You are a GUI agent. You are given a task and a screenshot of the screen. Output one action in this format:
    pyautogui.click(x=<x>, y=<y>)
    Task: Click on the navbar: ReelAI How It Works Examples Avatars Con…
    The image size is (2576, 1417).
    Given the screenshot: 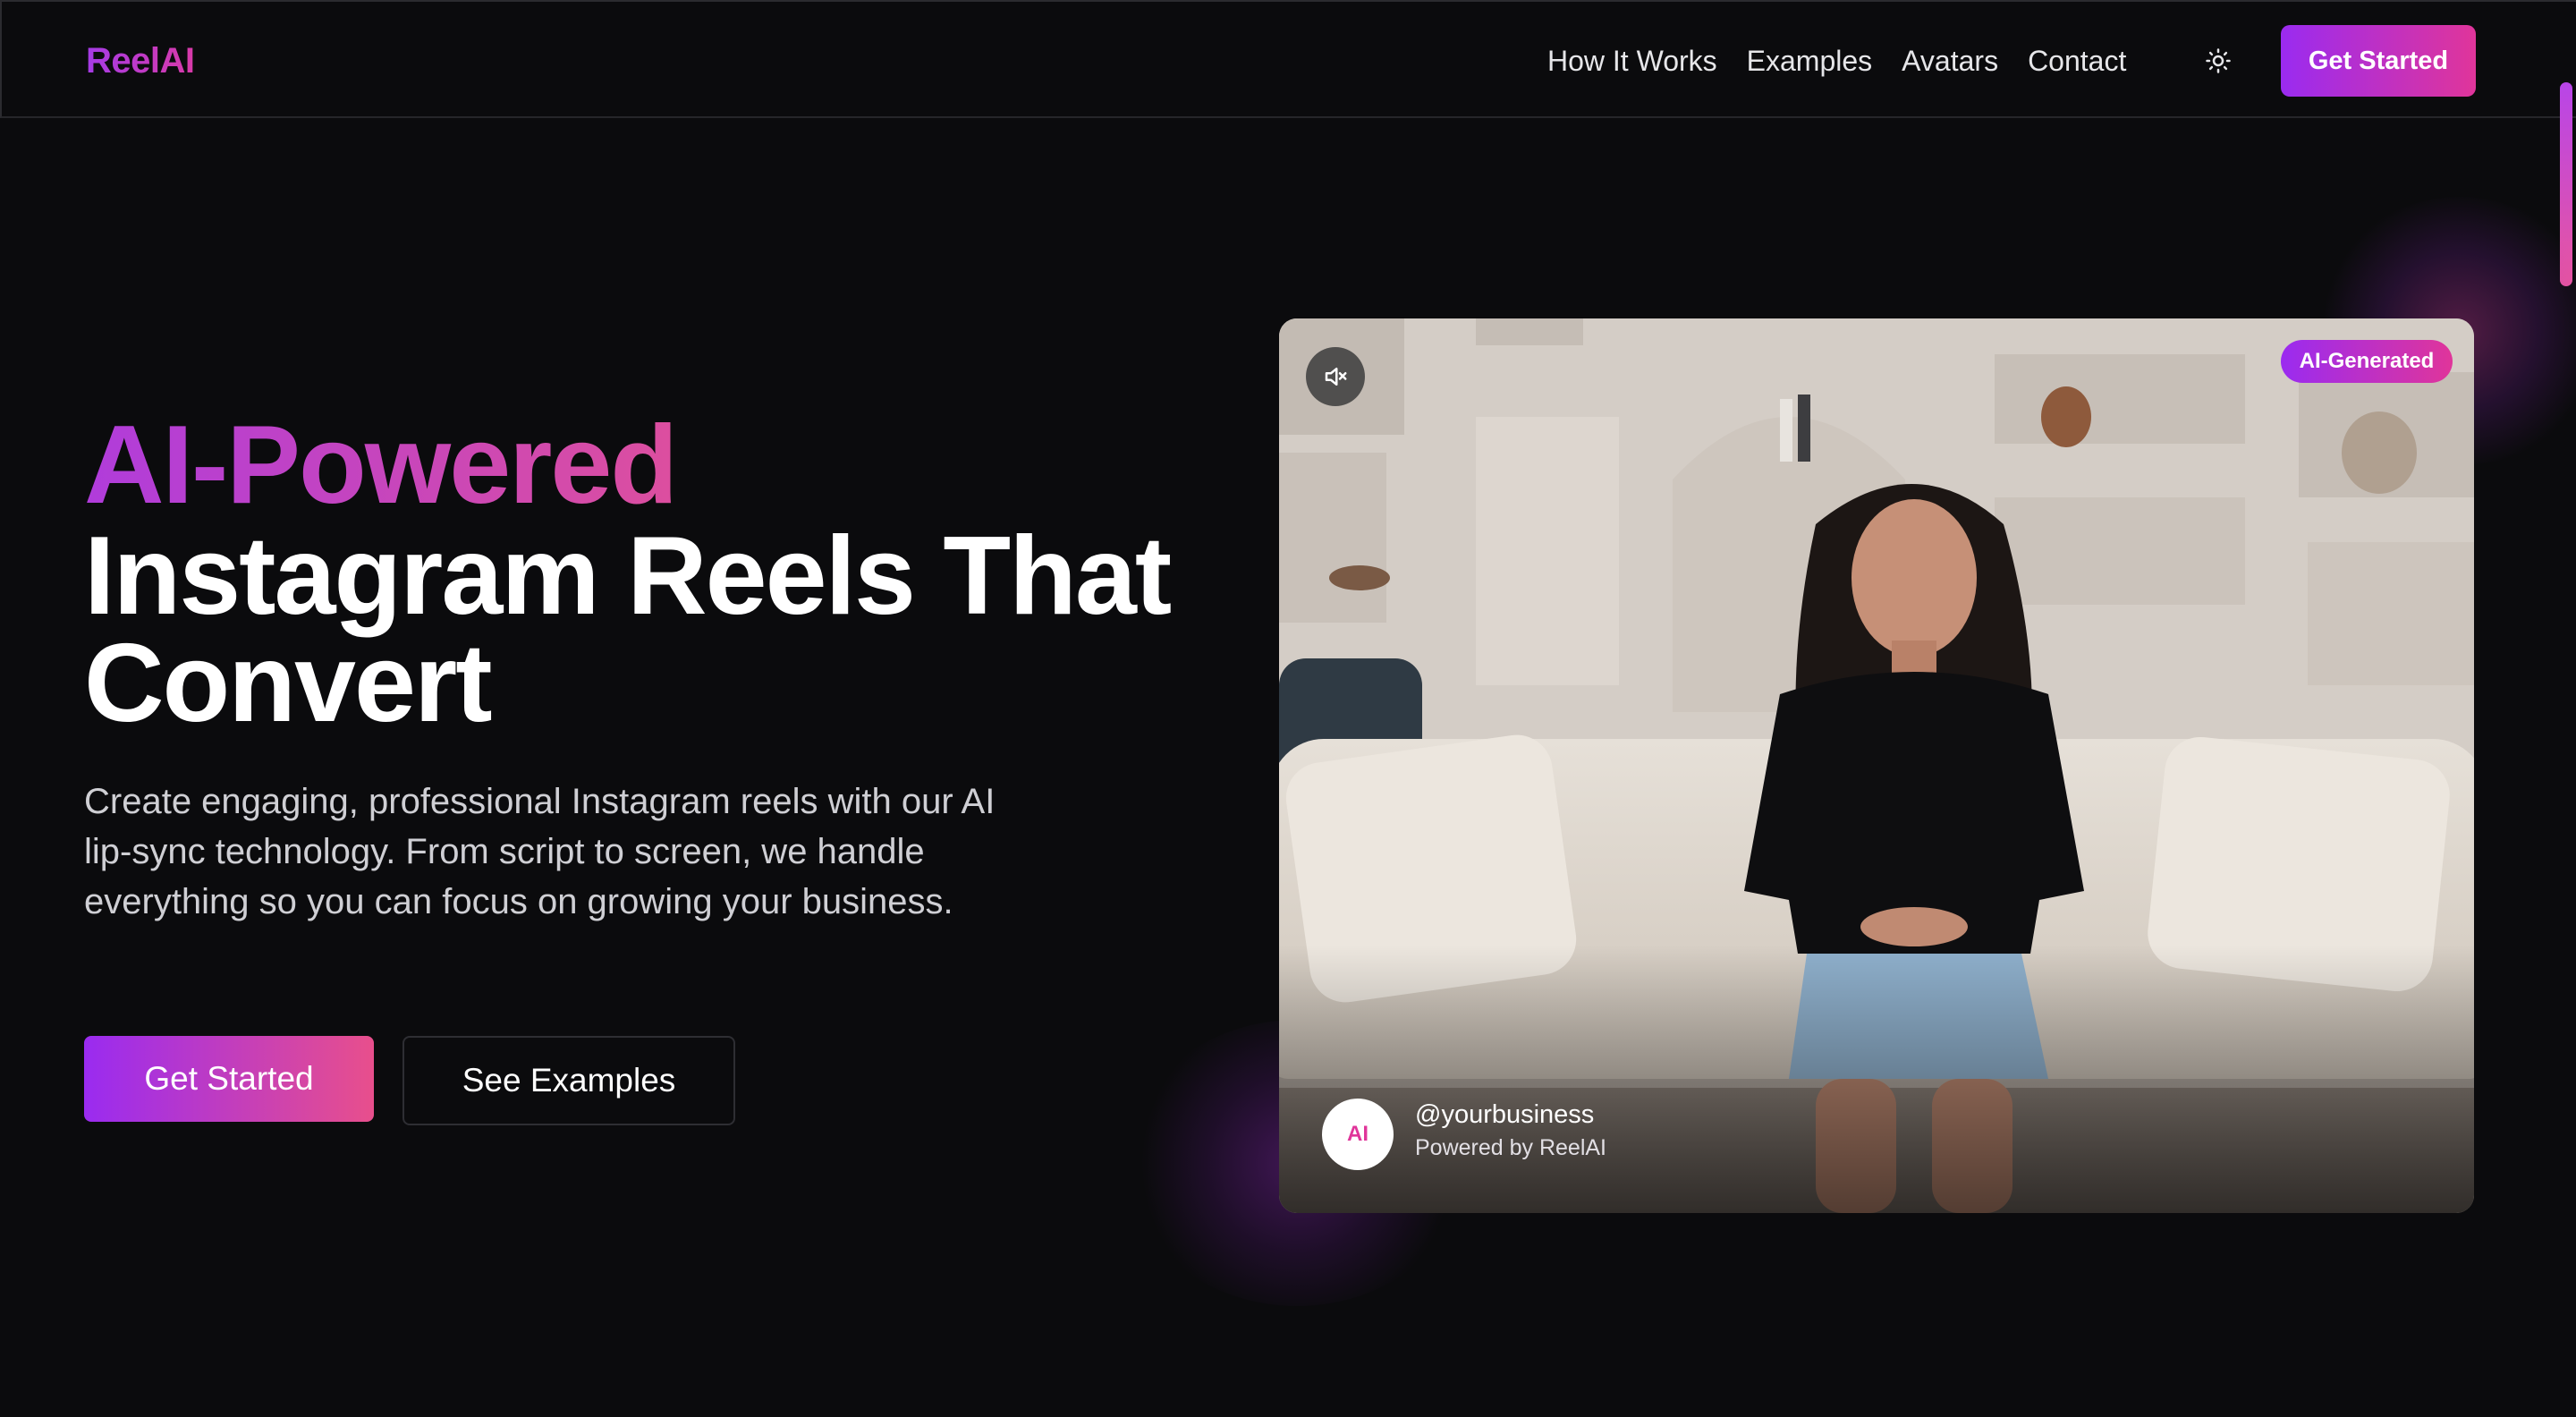 What is the action you would take?
    pyautogui.click(x=1288, y=59)
    